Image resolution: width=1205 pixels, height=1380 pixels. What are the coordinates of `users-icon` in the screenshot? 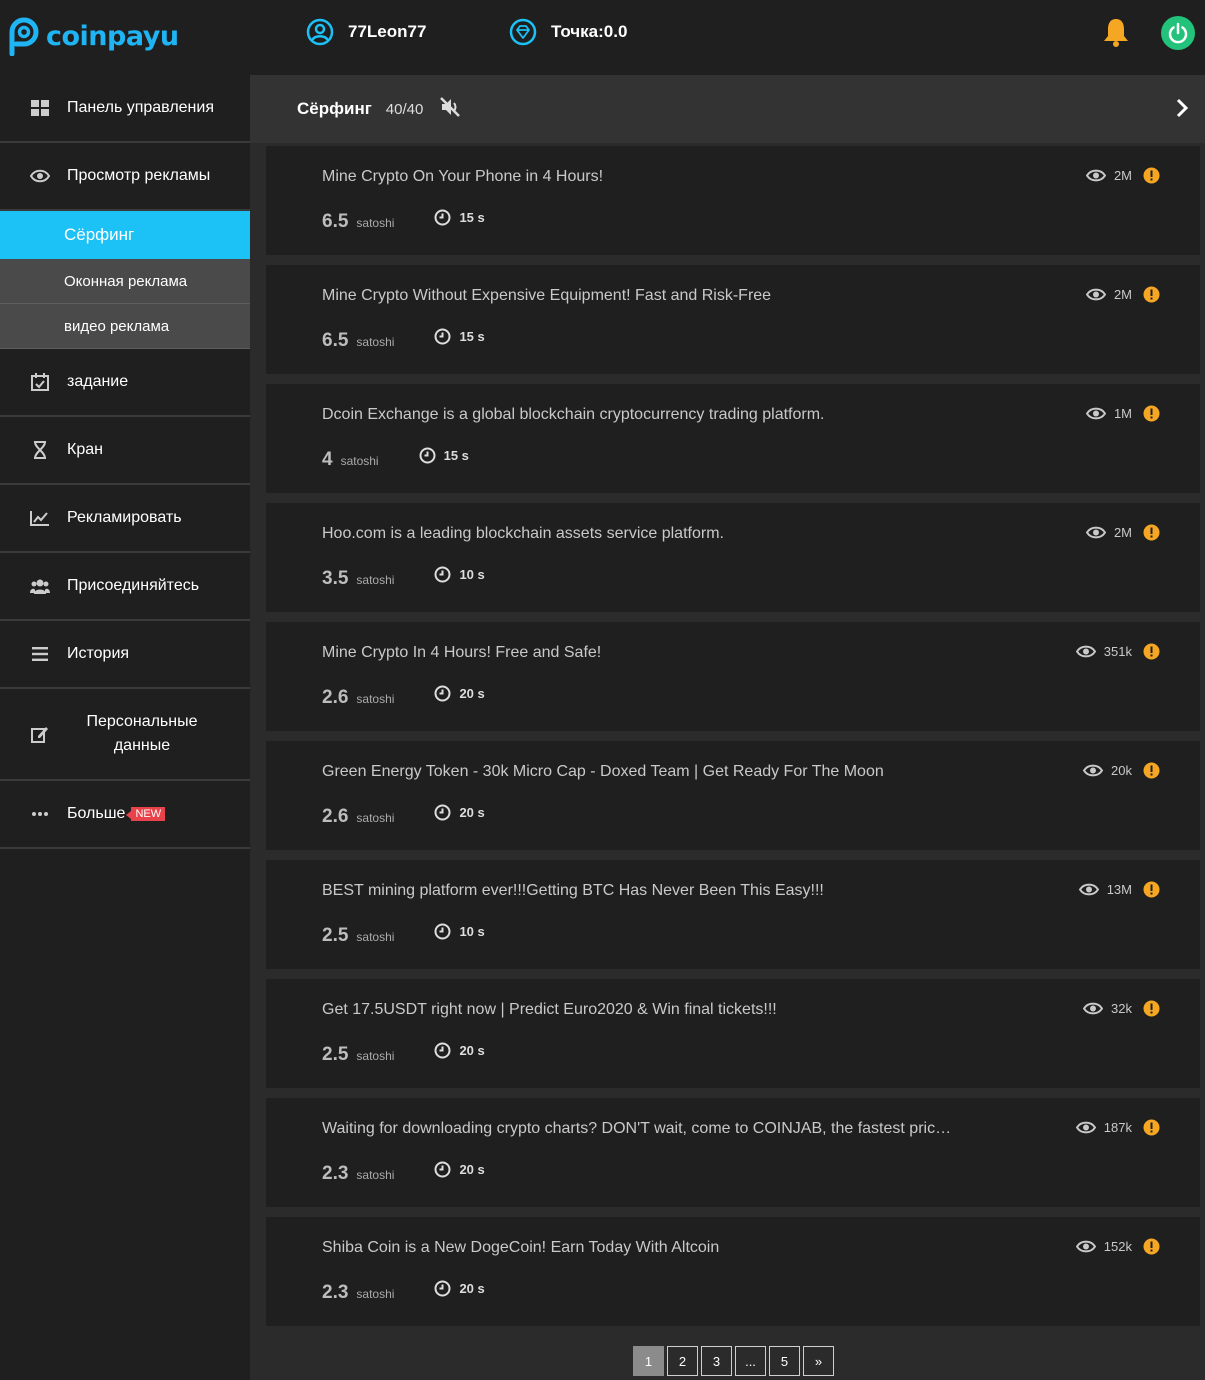 It's located at (40, 586).